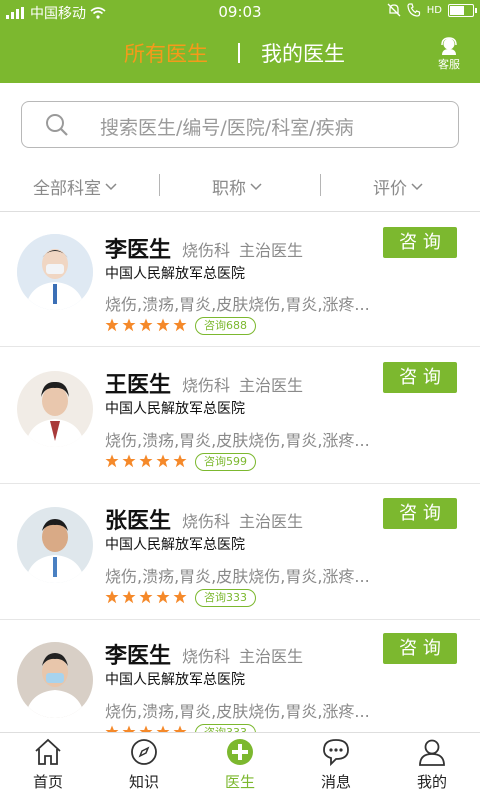 Image resolution: width=480 pixels, height=800 pixels. I want to click on nav-home-label: 首页, so click(47, 782).